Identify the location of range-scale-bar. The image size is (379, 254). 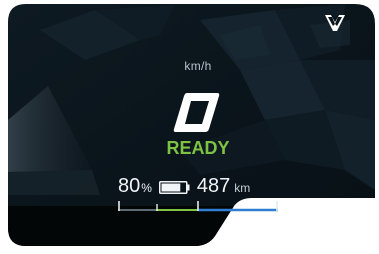
(198, 206).